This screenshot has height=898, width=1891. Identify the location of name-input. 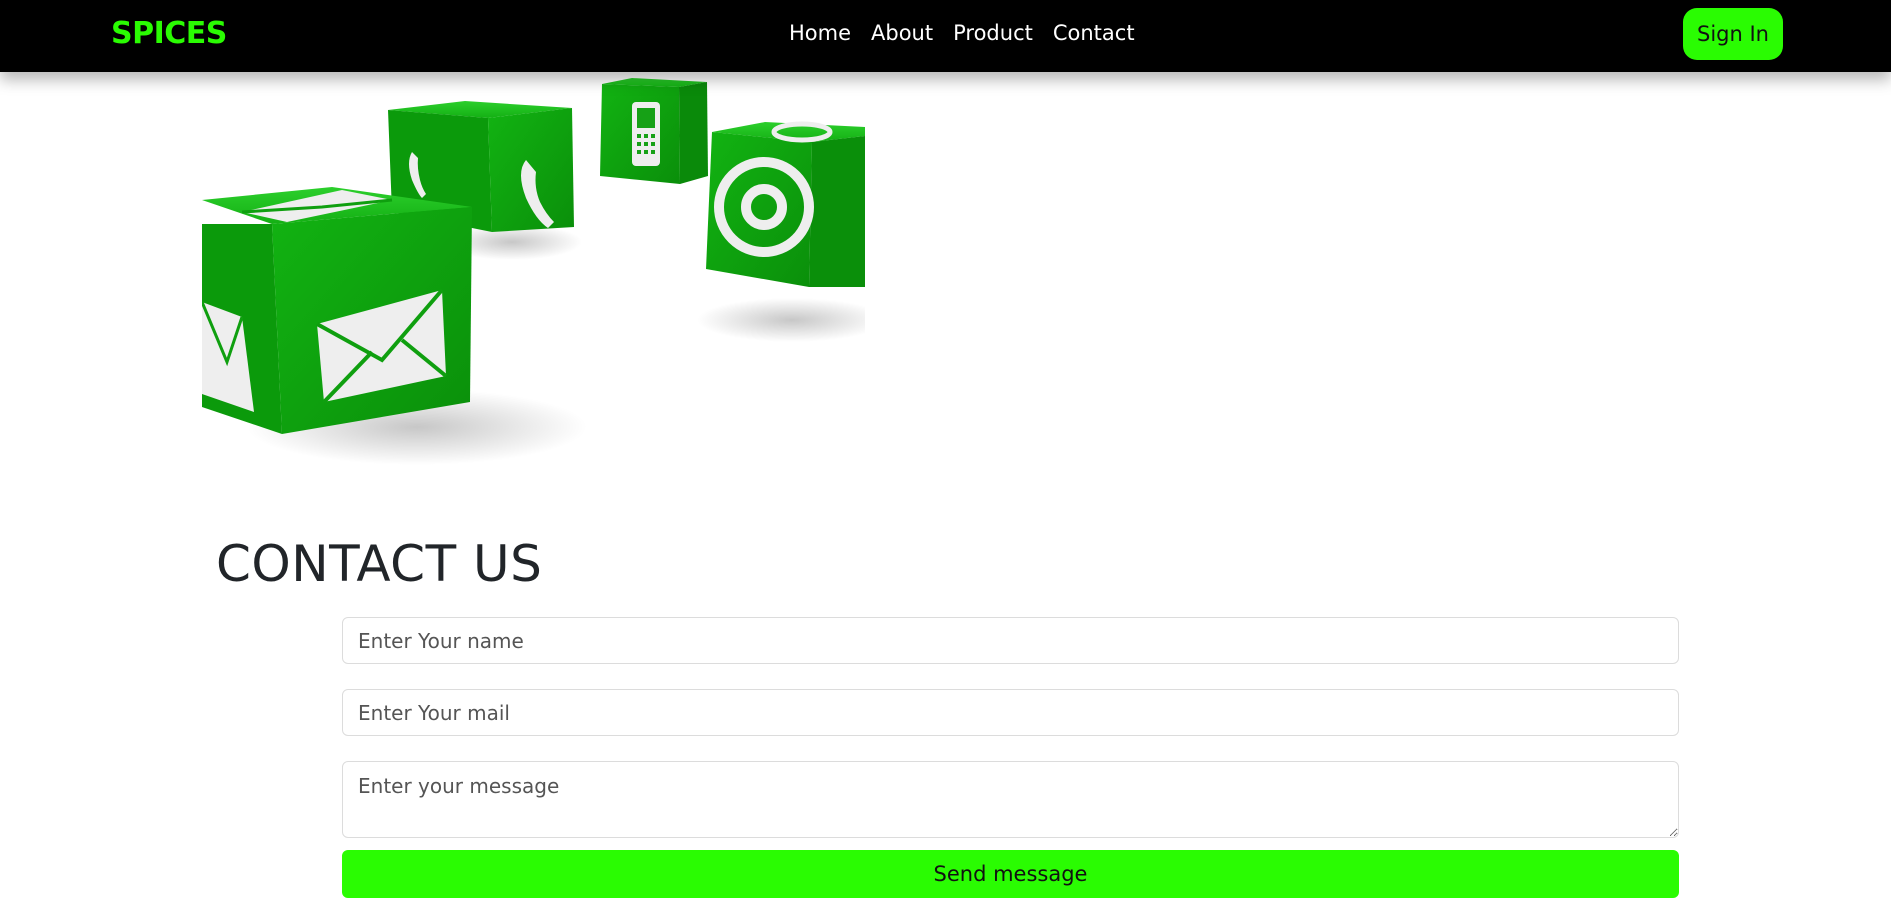
(1010, 640).